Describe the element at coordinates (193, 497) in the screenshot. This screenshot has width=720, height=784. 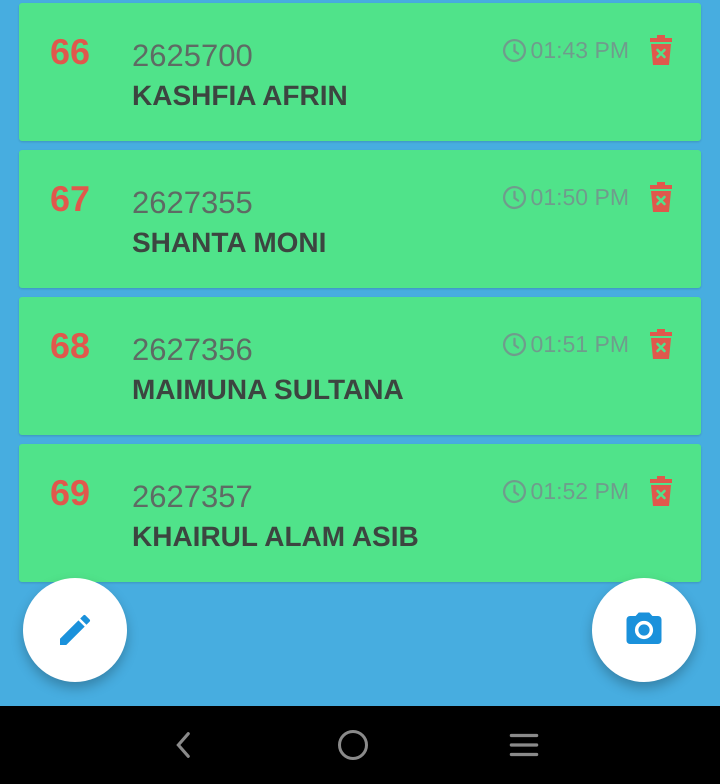
I see `entry-code: 2627357` at that location.